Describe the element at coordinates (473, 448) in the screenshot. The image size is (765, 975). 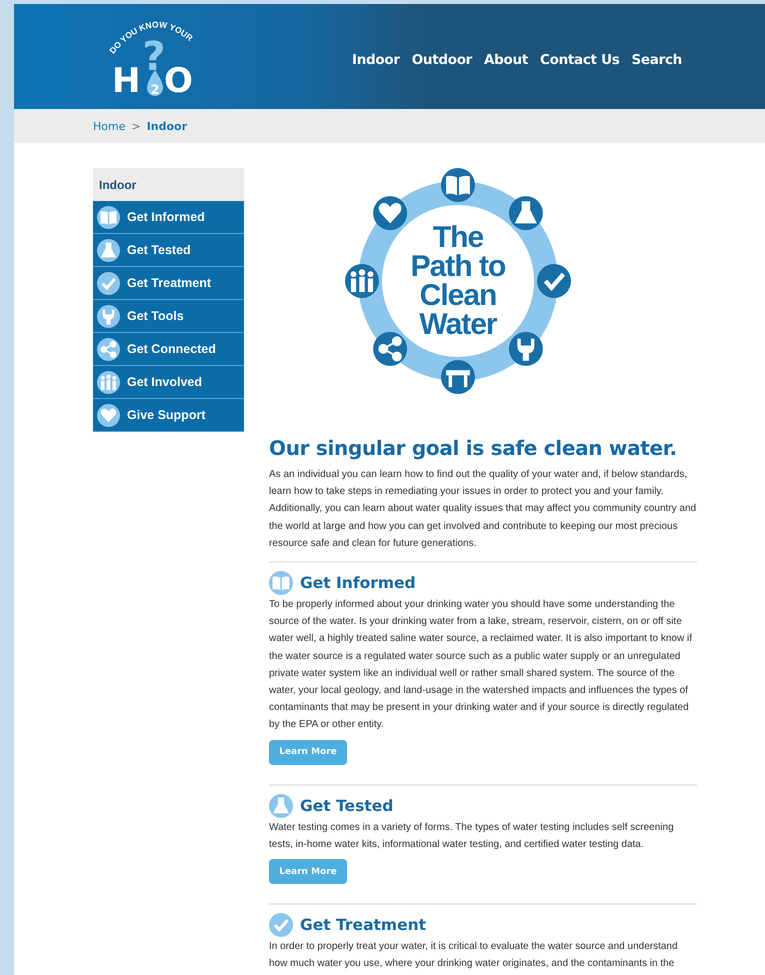
I see `intro-heading: Our singular goal is safe clean water.` at that location.